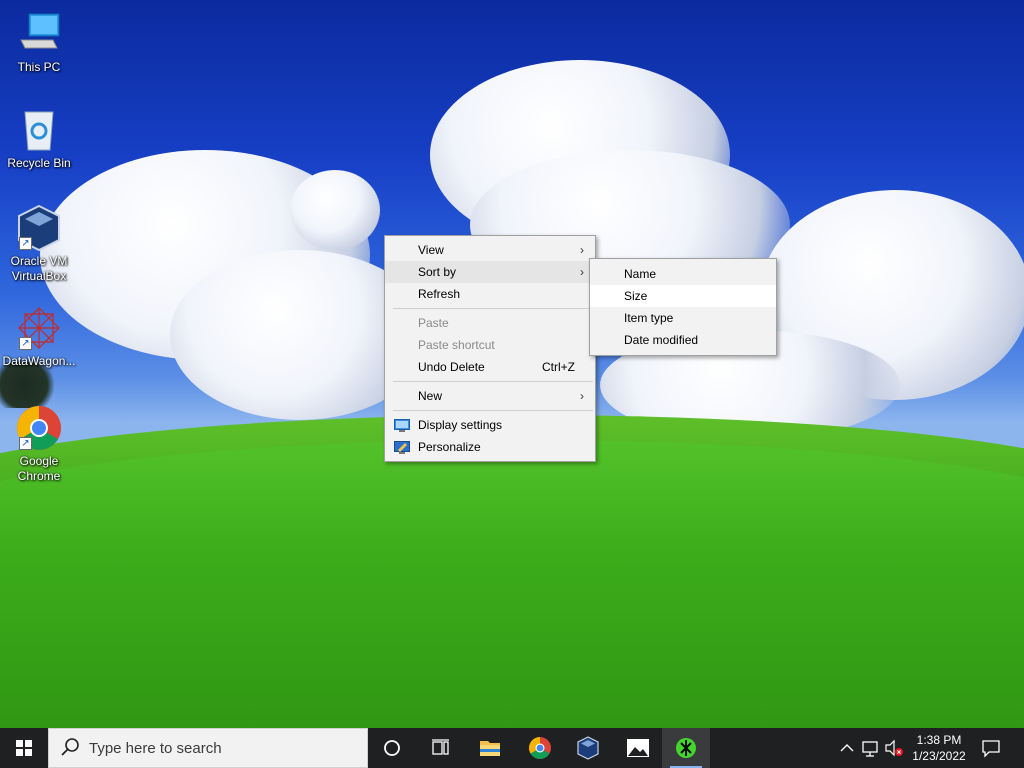 This screenshot has width=1024, height=768. Describe the element at coordinates (490, 367) in the screenshot. I see `menu-item-undo-delete: Undo Delete Ctrl+Z` at that location.